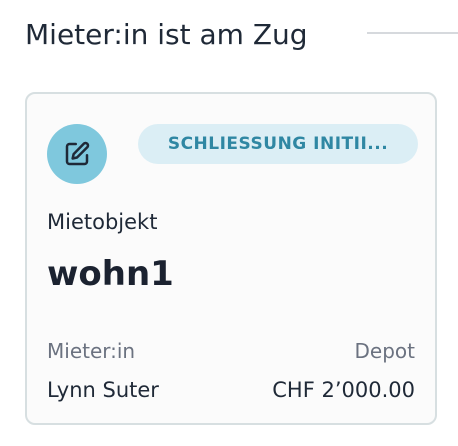  I want to click on edit-icon, so click(77, 153).